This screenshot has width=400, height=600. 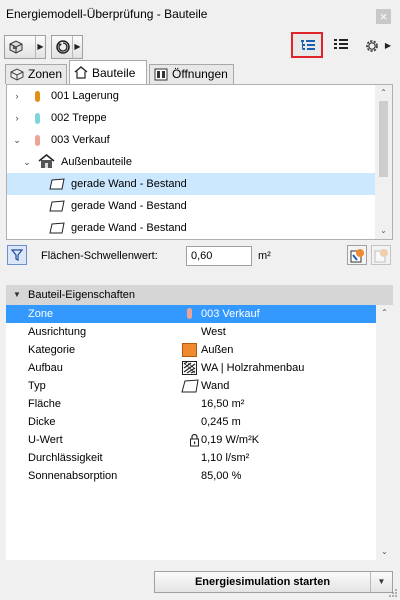 What do you see at coordinates (25, 47) in the screenshot?
I see `model-view-button: ▶` at bounding box center [25, 47].